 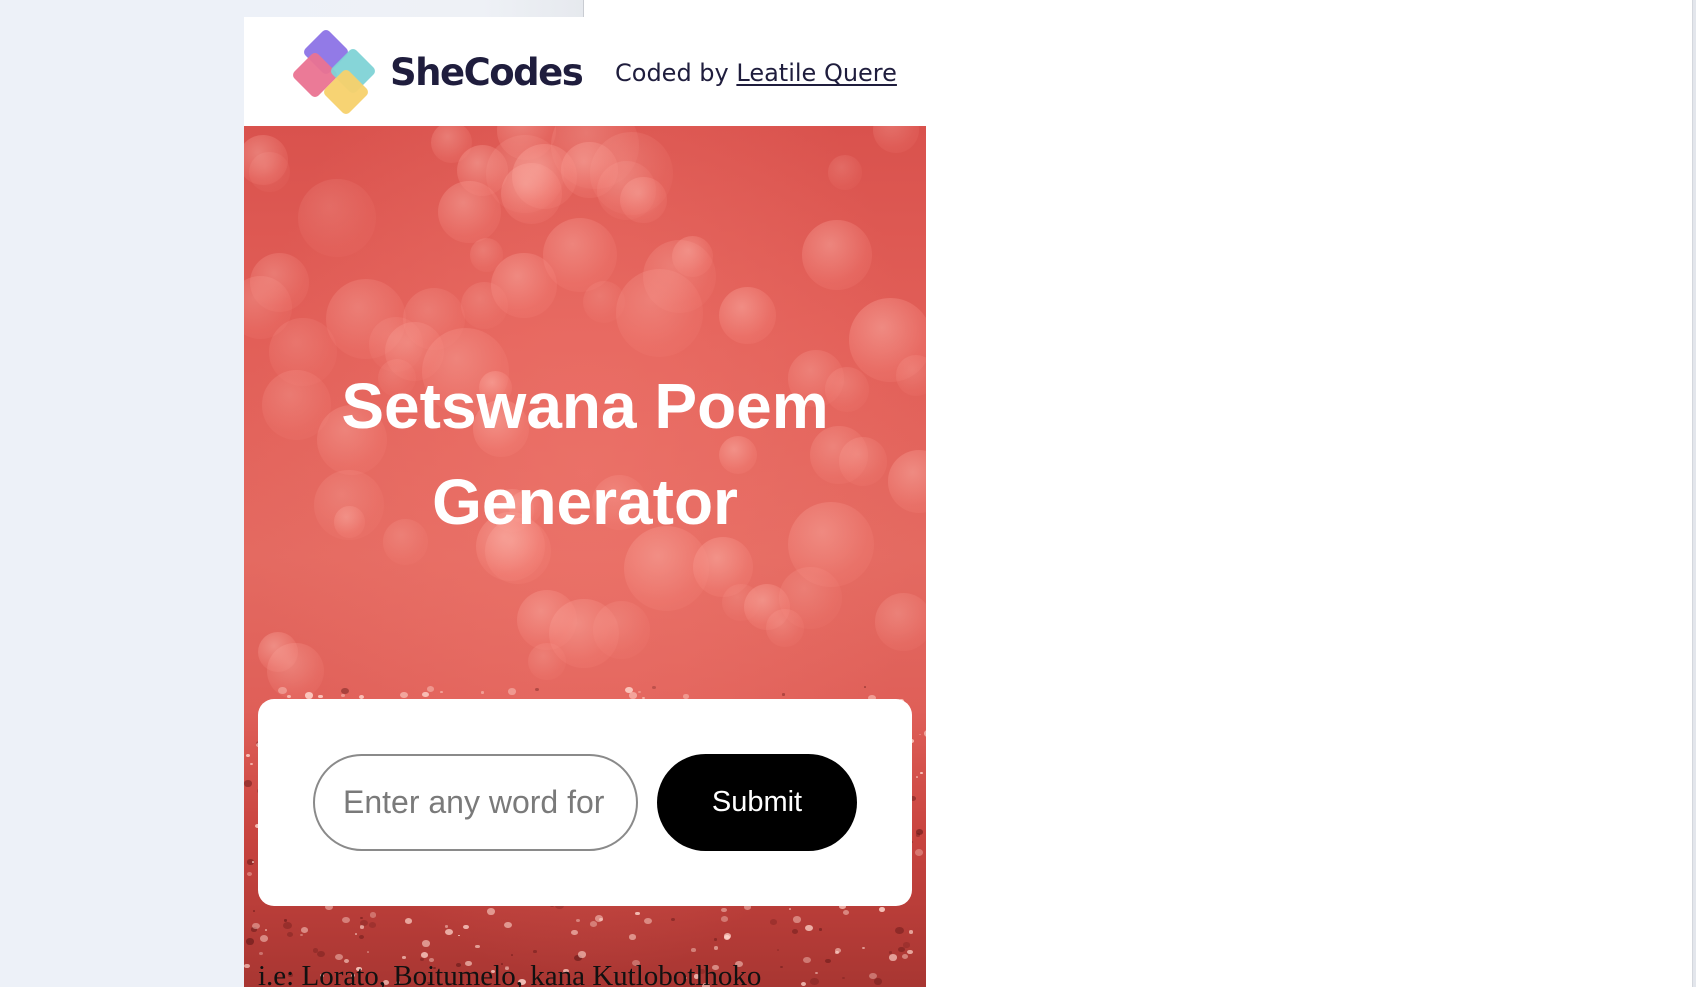 I want to click on credit-prefix: Coded by, so click(x=676, y=73).